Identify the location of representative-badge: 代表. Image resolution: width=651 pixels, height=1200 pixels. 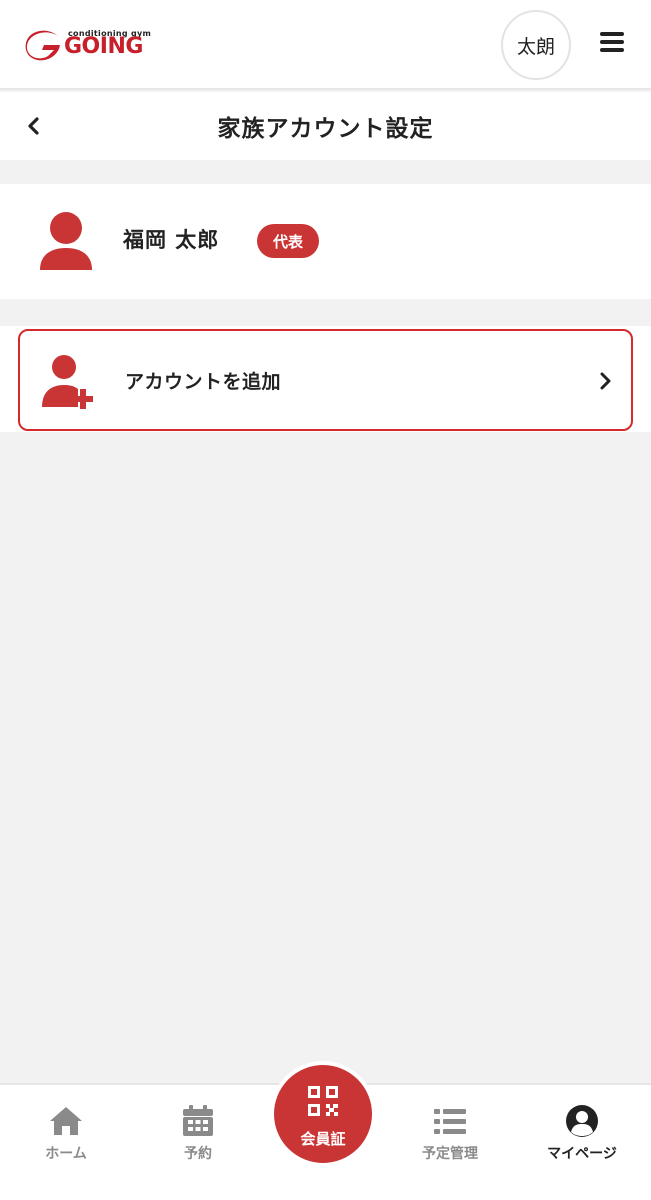
(288, 241).